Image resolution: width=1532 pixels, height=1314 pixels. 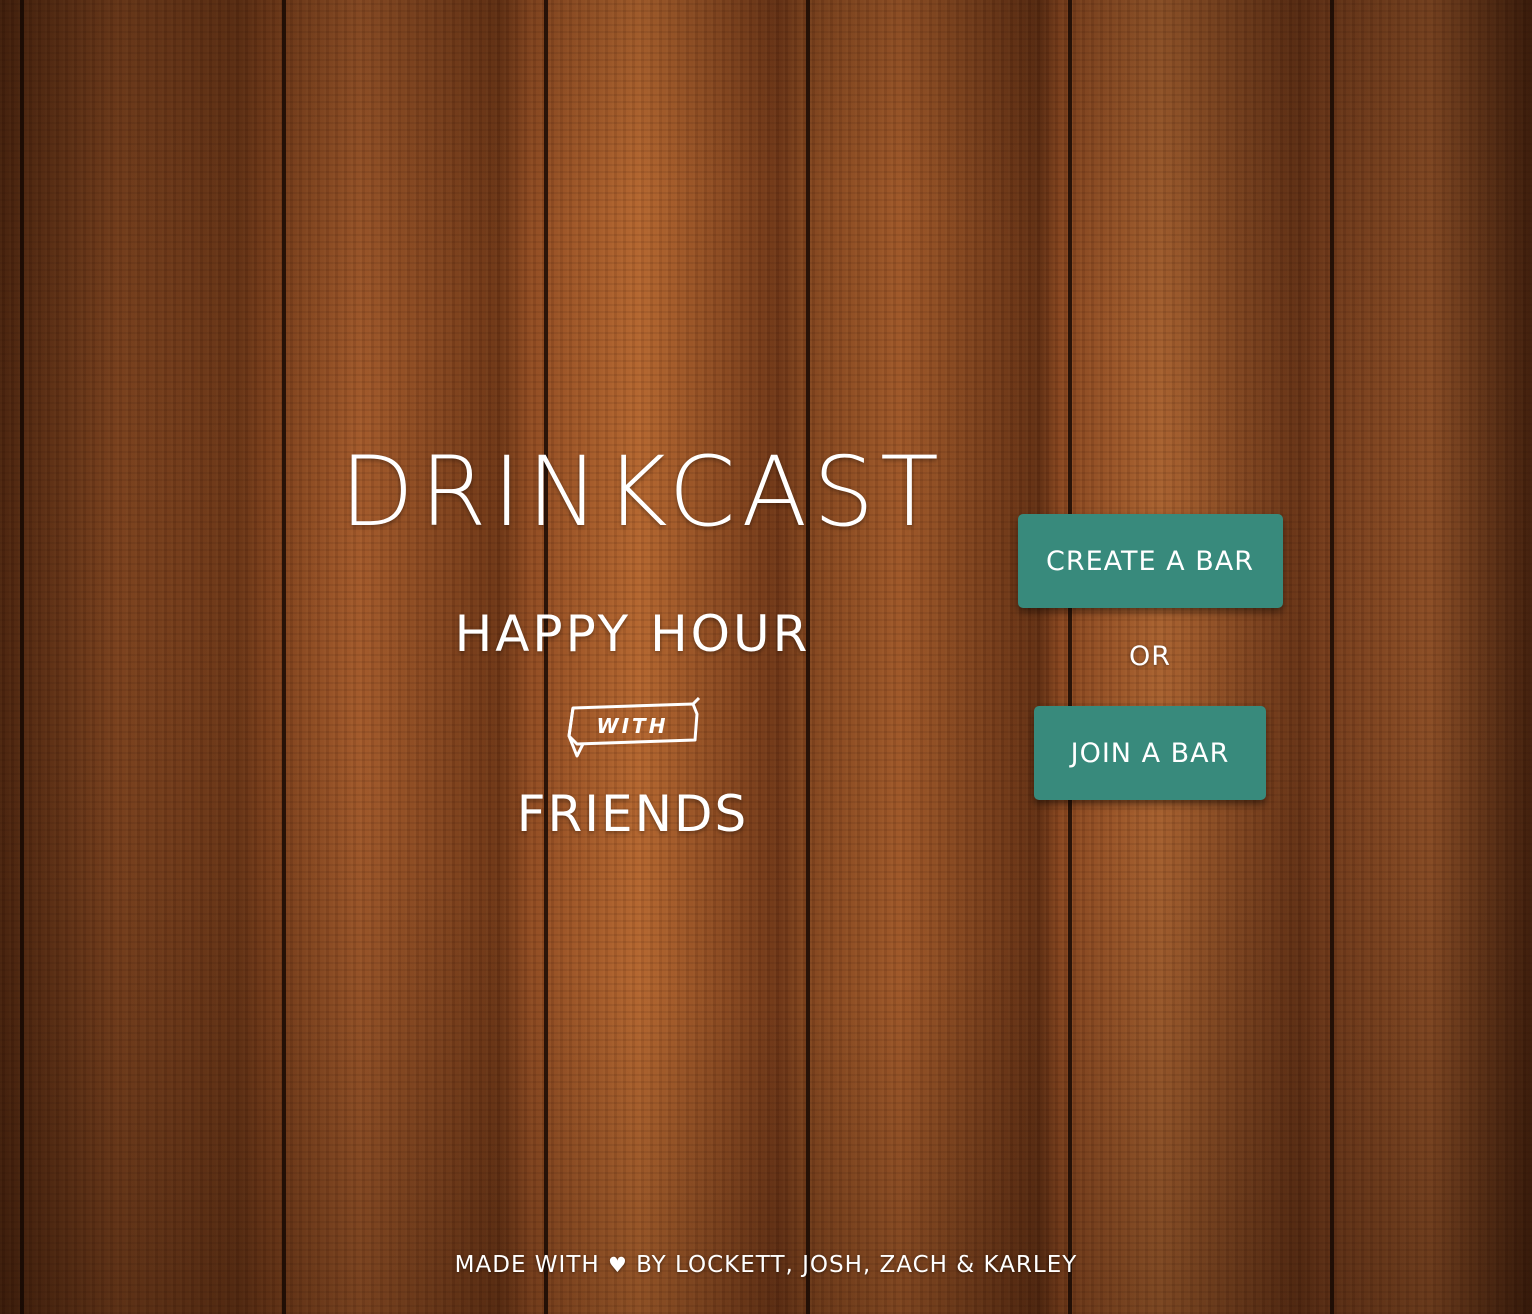 I want to click on with-banner: WITH, so click(x=632, y=729).